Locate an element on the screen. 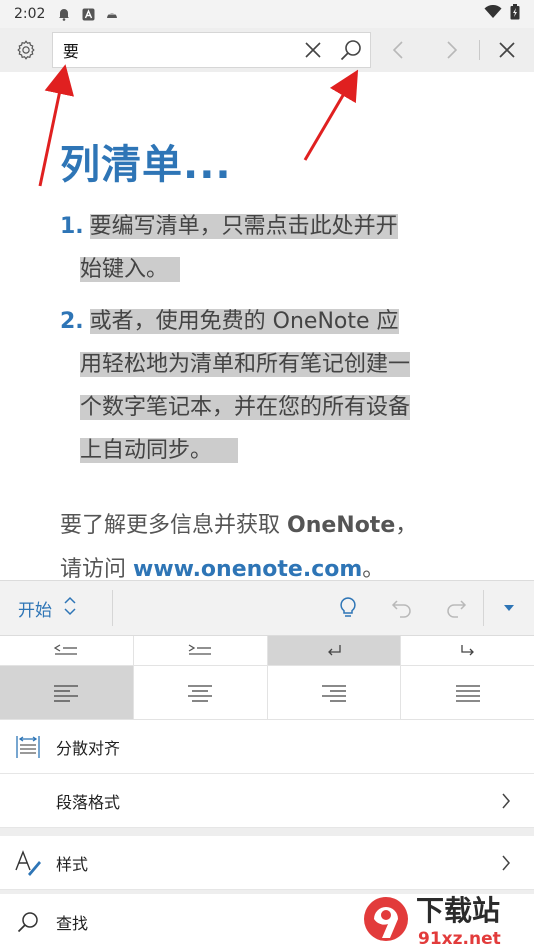 This screenshot has width=534, height=950. list-number: 1. is located at coordinates (72, 226).